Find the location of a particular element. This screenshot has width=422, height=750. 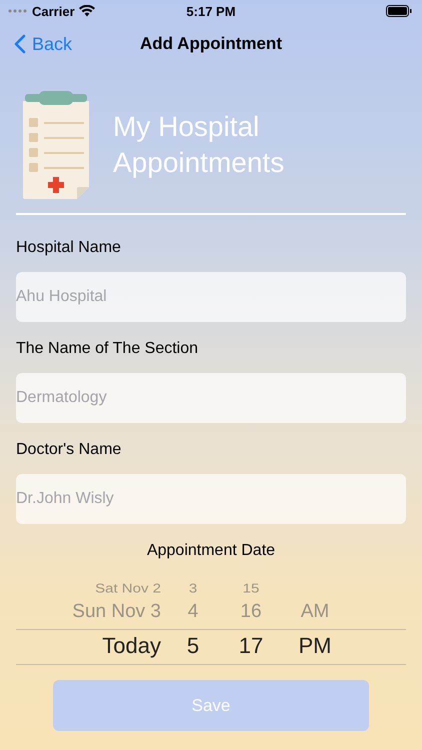

screen-title: Add Appointment is located at coordinates (211, 44).